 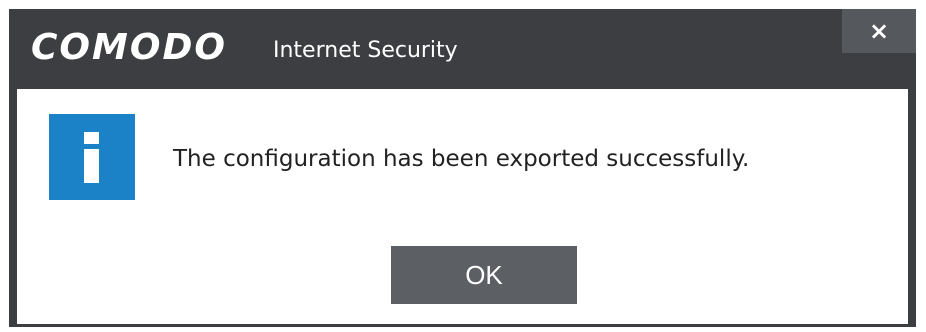 I want to click on info-icon, so click(x=92, y=157).